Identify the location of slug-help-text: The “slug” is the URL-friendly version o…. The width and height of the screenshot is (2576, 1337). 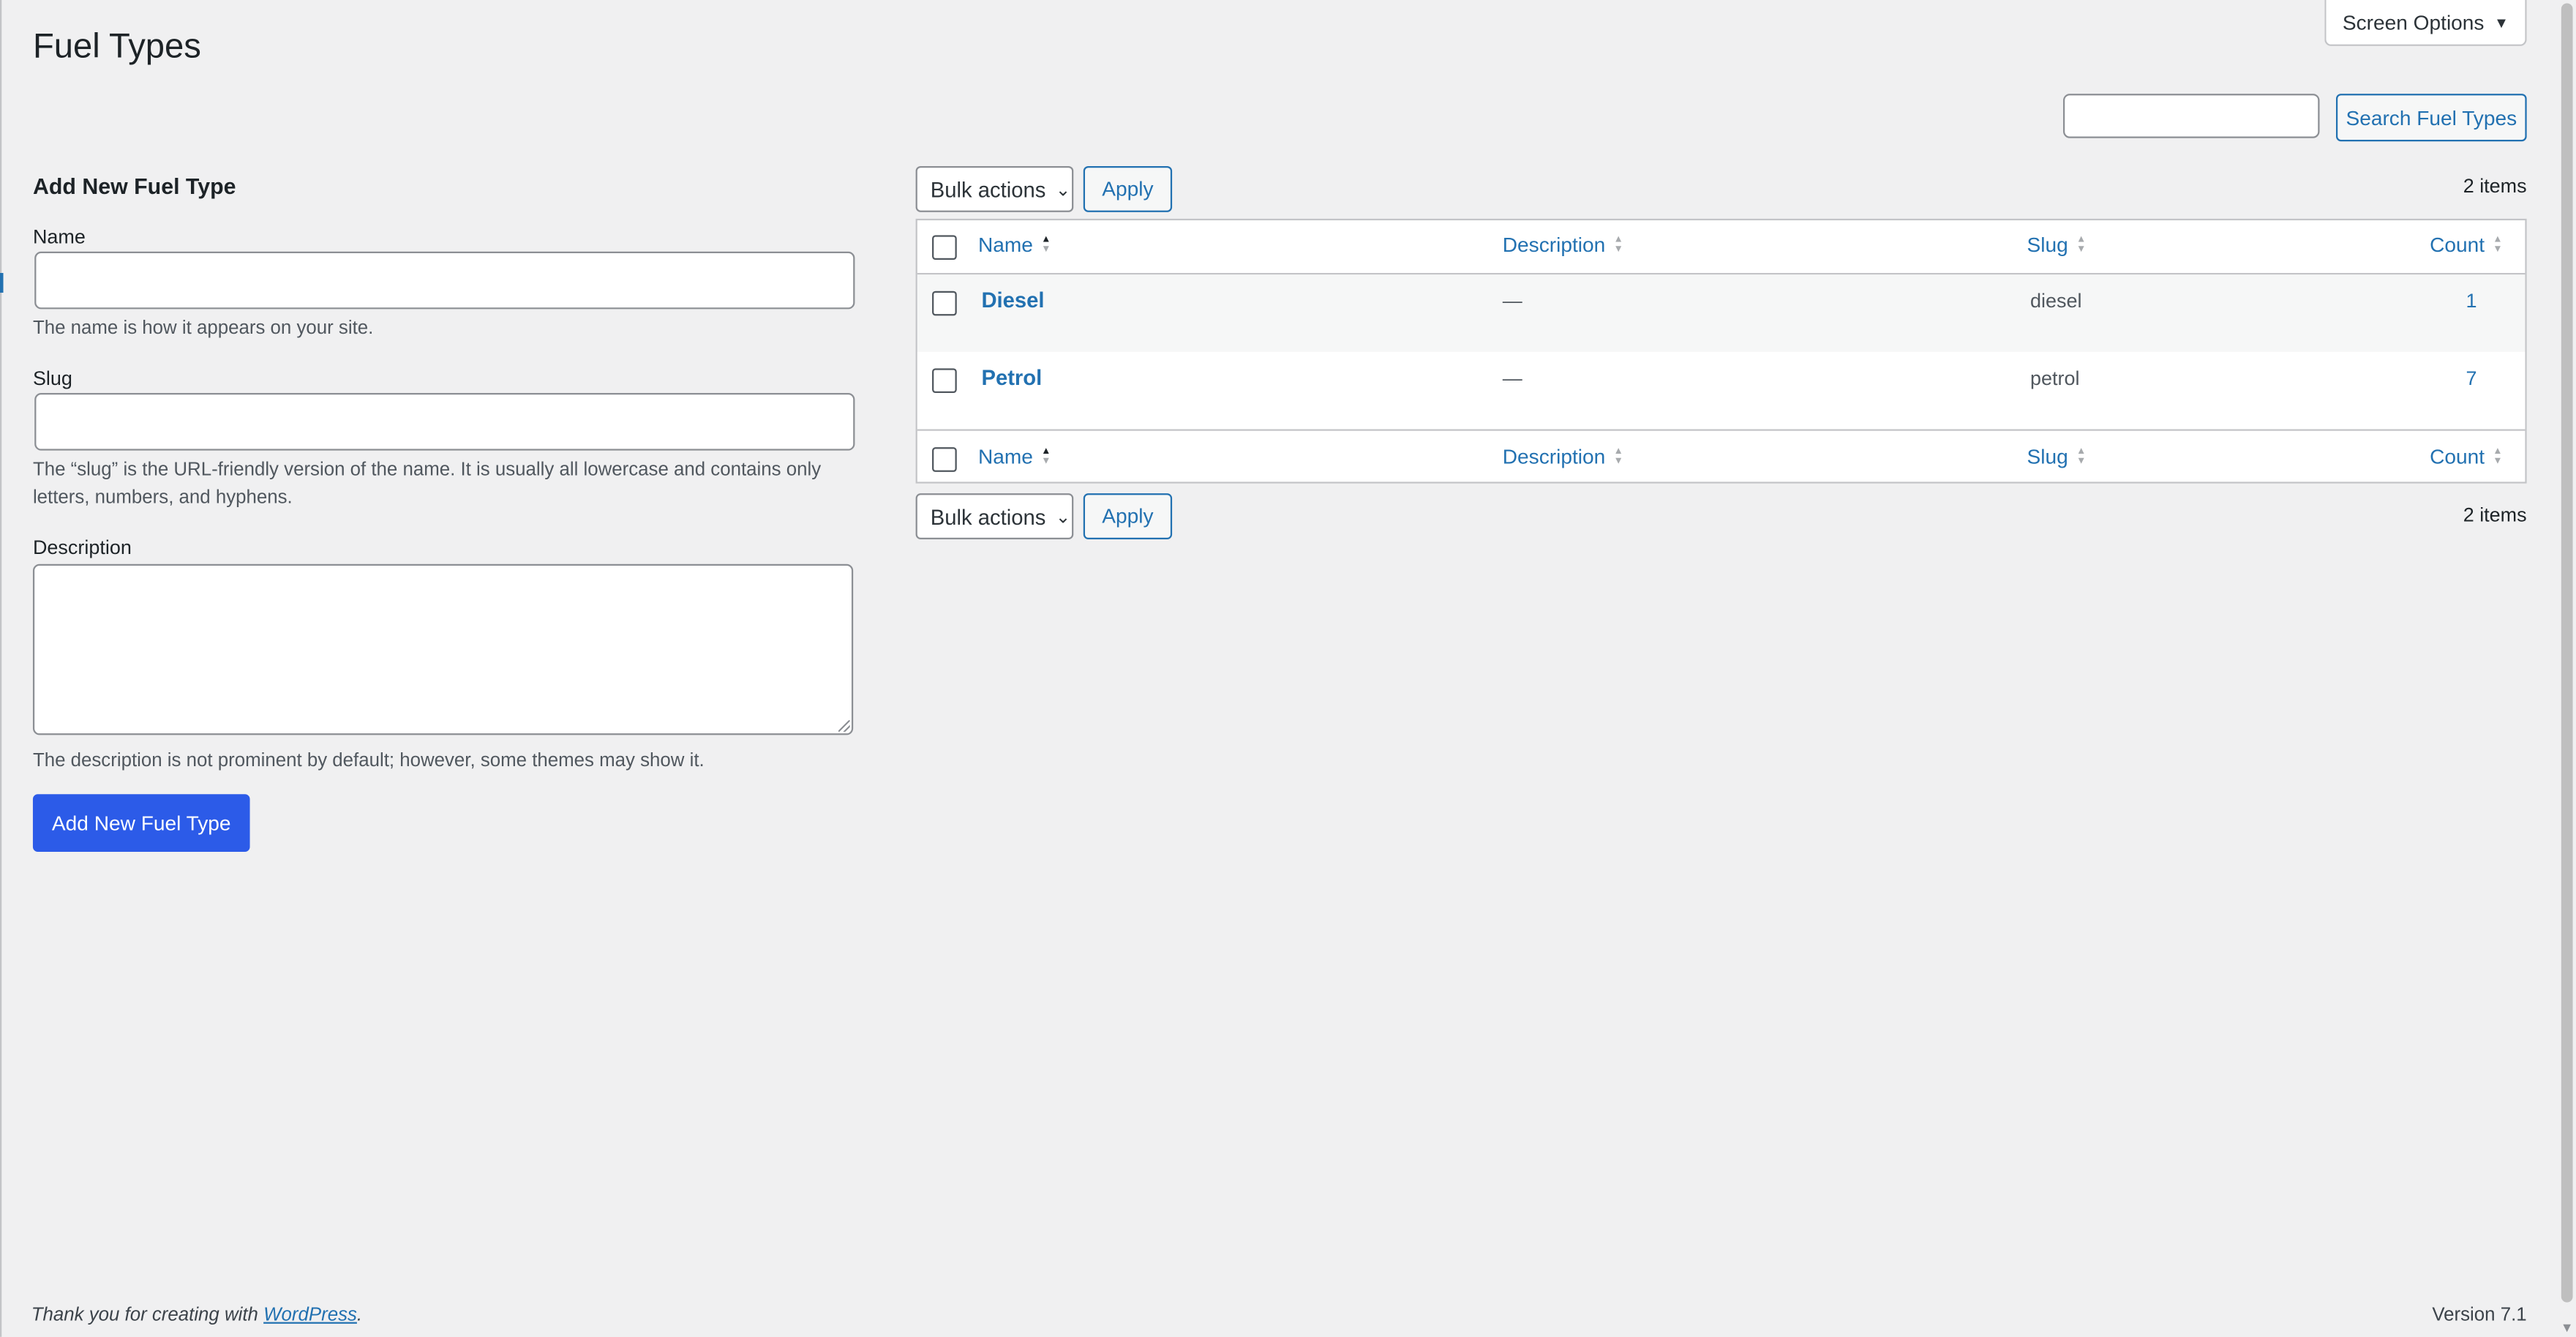
(427, 484).